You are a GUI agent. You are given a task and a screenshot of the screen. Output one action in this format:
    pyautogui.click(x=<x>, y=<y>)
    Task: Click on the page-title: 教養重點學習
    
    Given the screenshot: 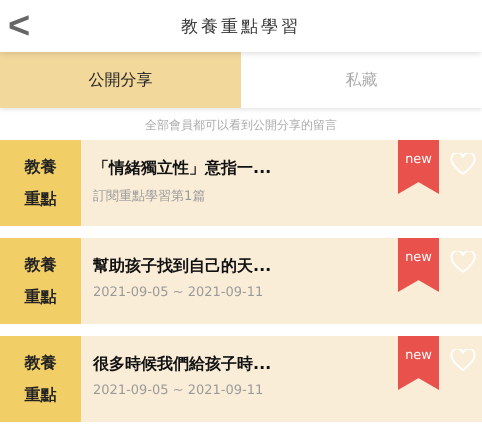 What is the action you would take?
    pyautogui.click(x=241, y=27)
    